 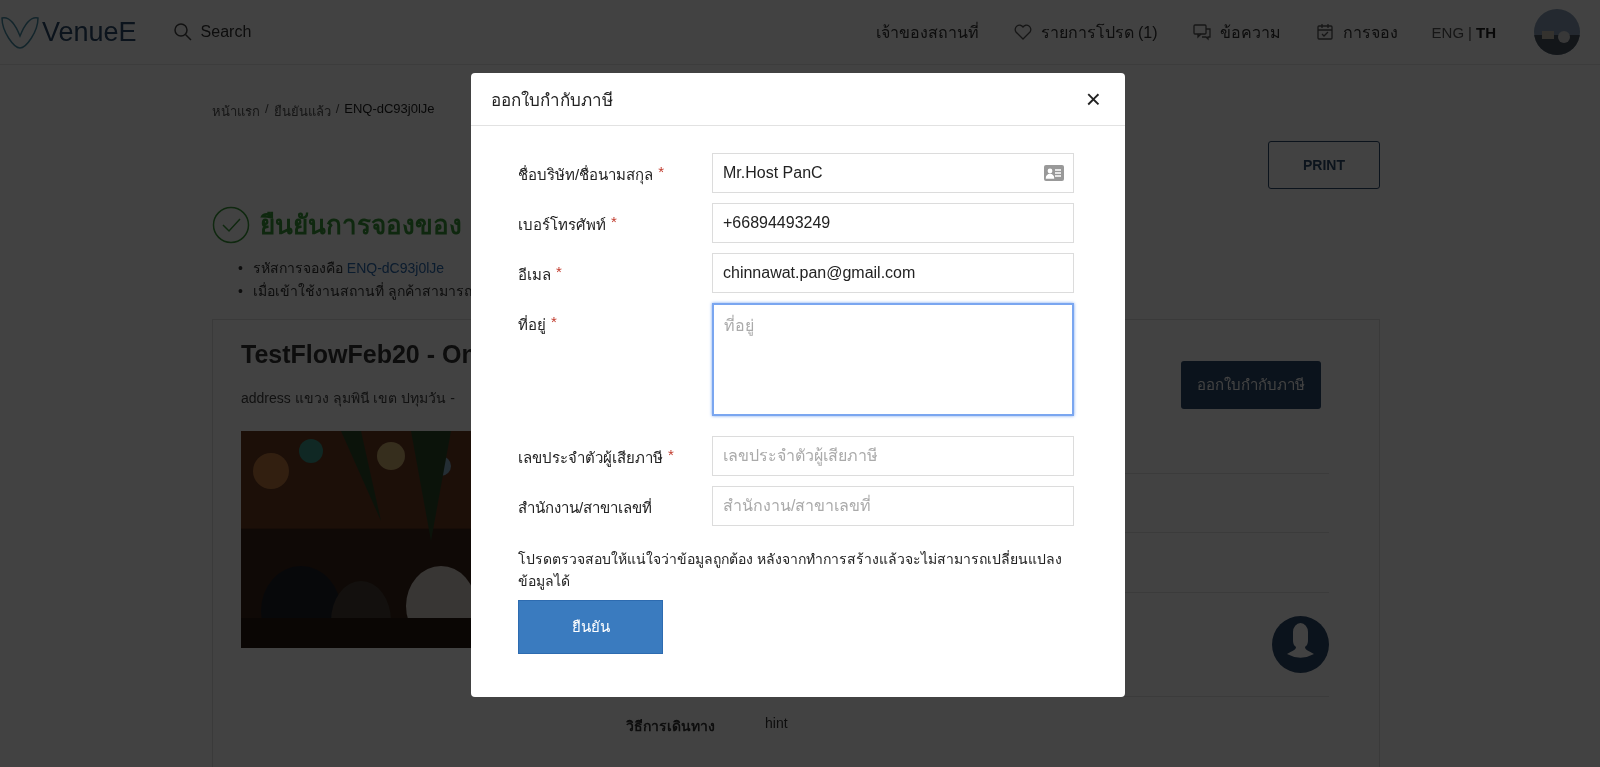 I want to click on contact-card-icon, so click(x=1054, y=173).